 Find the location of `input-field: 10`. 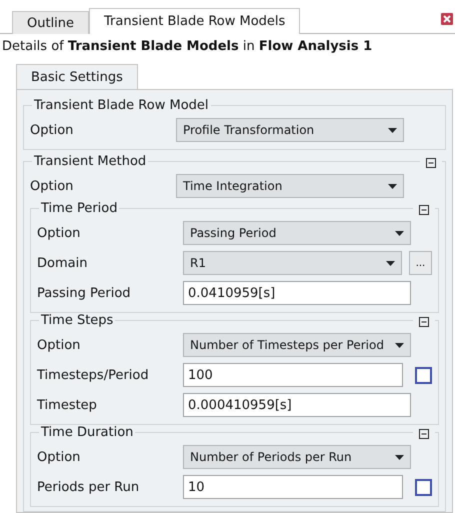

input-field: 10 is located at coordinates (293, 487).